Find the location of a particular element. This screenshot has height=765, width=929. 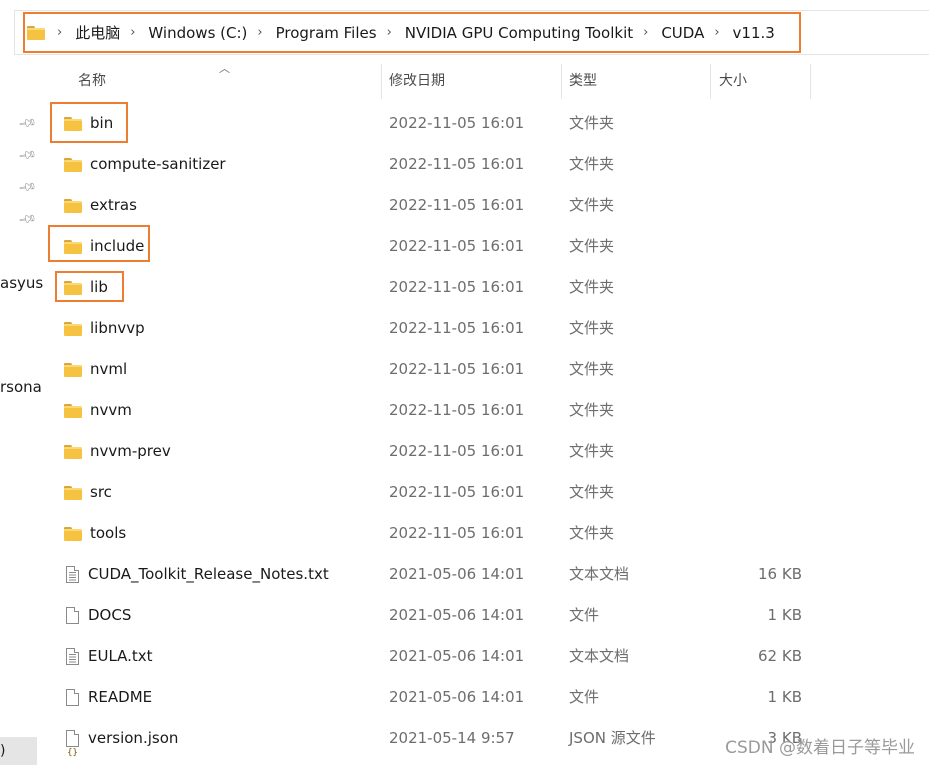

watermark: CSDN @数着日子等毕业 is located at coordinates (820, 748).